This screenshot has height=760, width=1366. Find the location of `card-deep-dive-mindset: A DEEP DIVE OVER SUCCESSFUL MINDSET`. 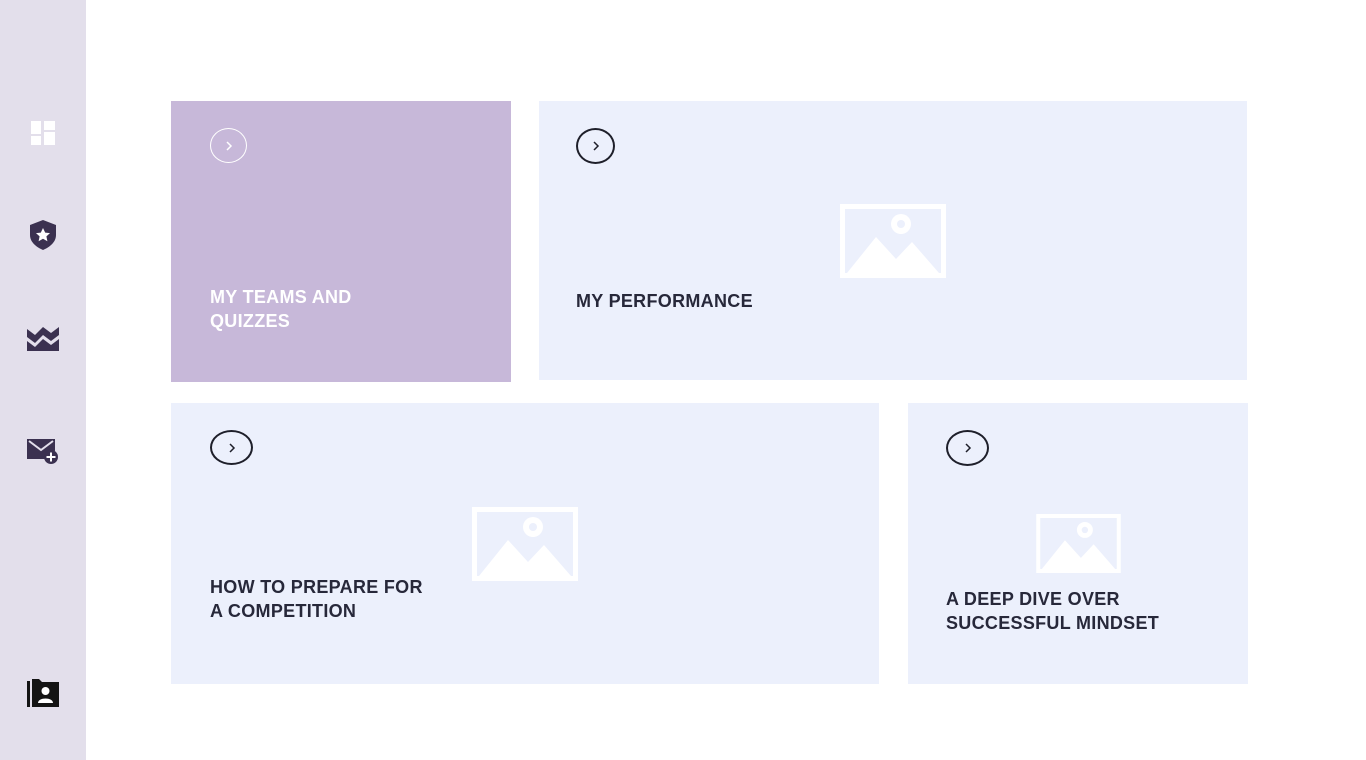

card-deep-dive-mindset: A DEEP DIVE OVER SUCCESSFUL MINDSET is located at coordinates (1078, 543).